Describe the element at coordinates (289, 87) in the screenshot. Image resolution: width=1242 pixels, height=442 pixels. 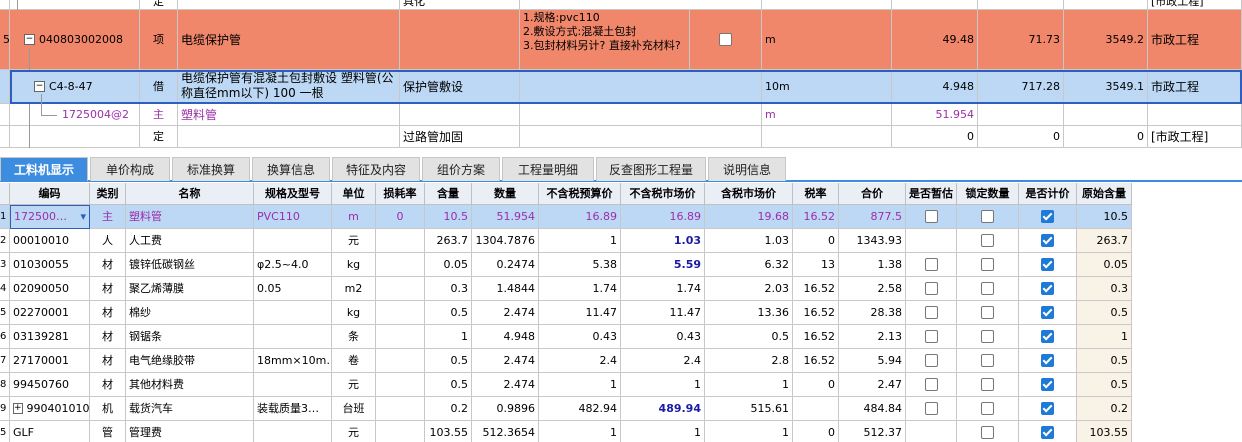
I see `quota-name: 电缆保护管有混凝土包封敷设 塑料管(公称直径mm以下) 100 一根` at that location.